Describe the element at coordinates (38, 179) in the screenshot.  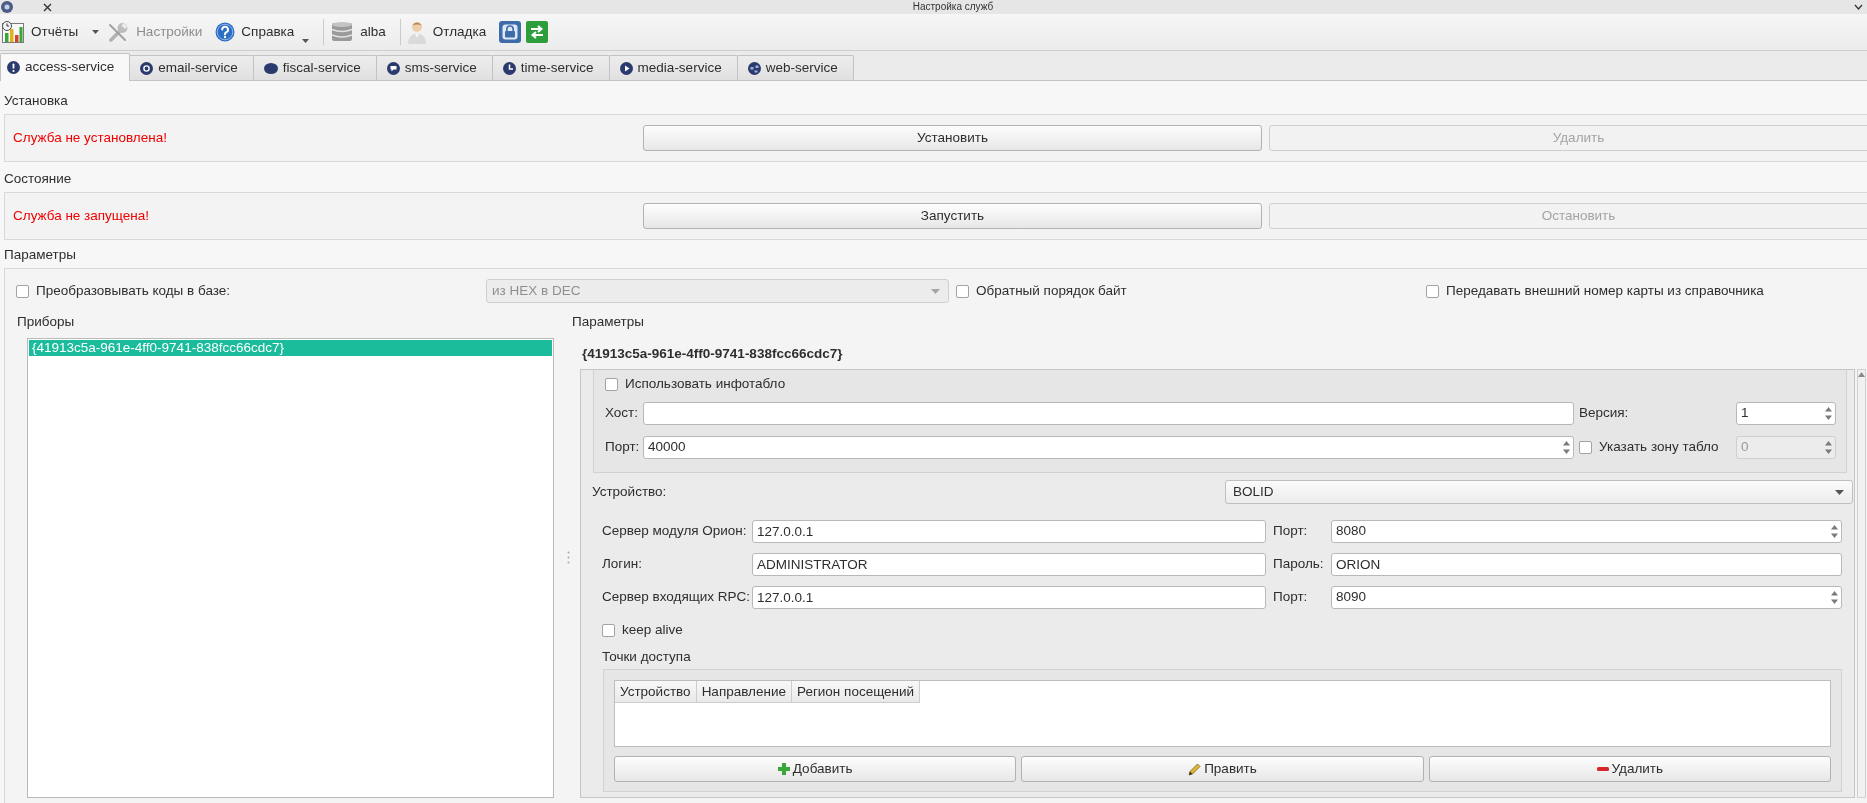
I see `section-title: Состояние` at that location.